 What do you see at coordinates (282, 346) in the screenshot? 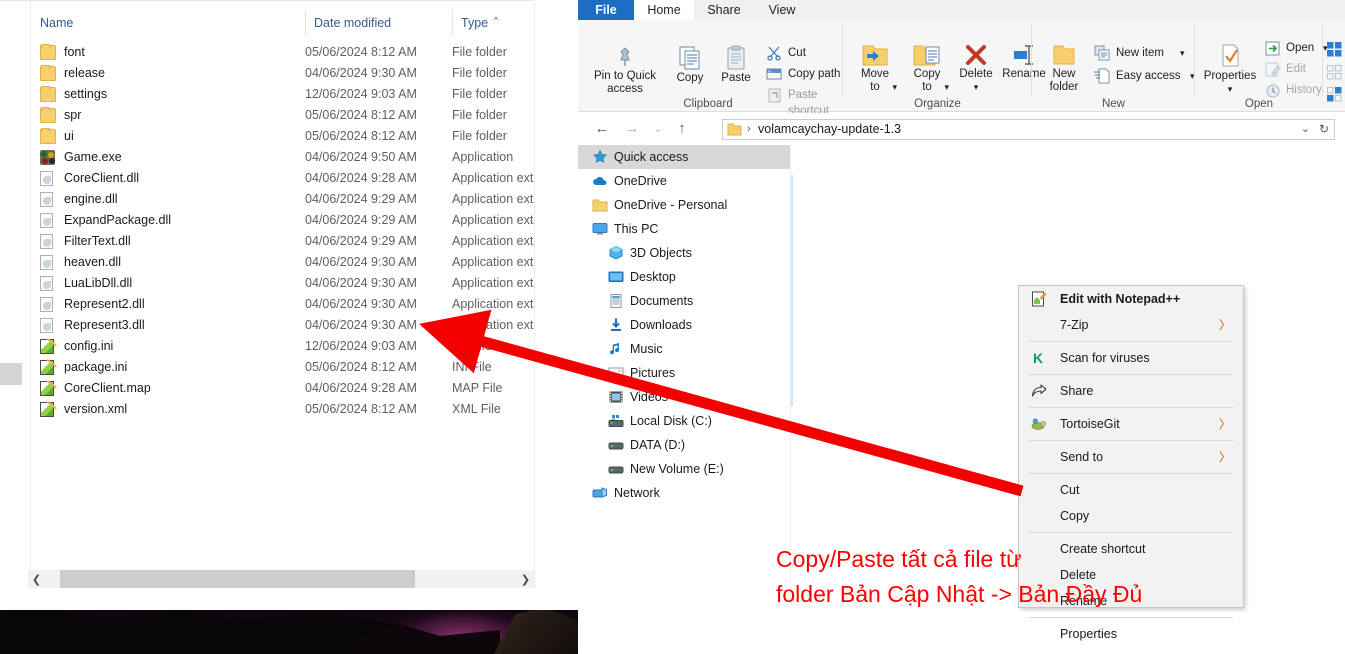
I see `table-row: config.ini 12/06/2024 9:03 AM INI File` at bounding box center [282, 346].